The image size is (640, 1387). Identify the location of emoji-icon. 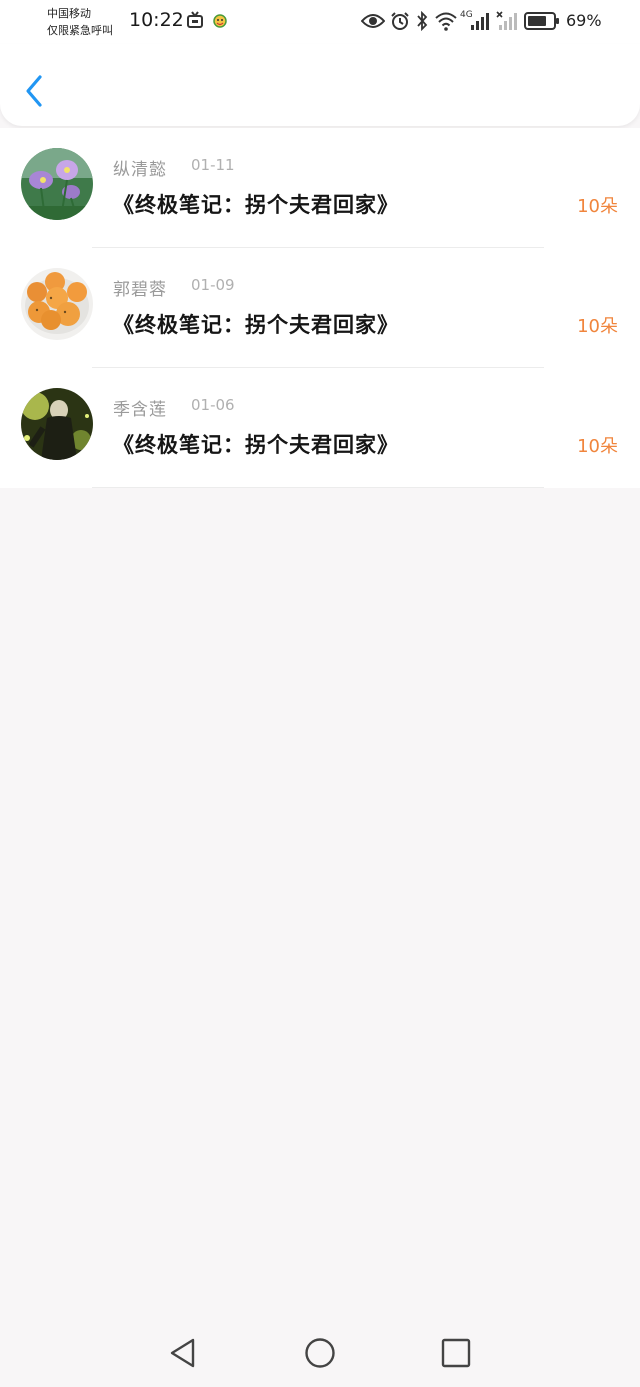
(220, 23).